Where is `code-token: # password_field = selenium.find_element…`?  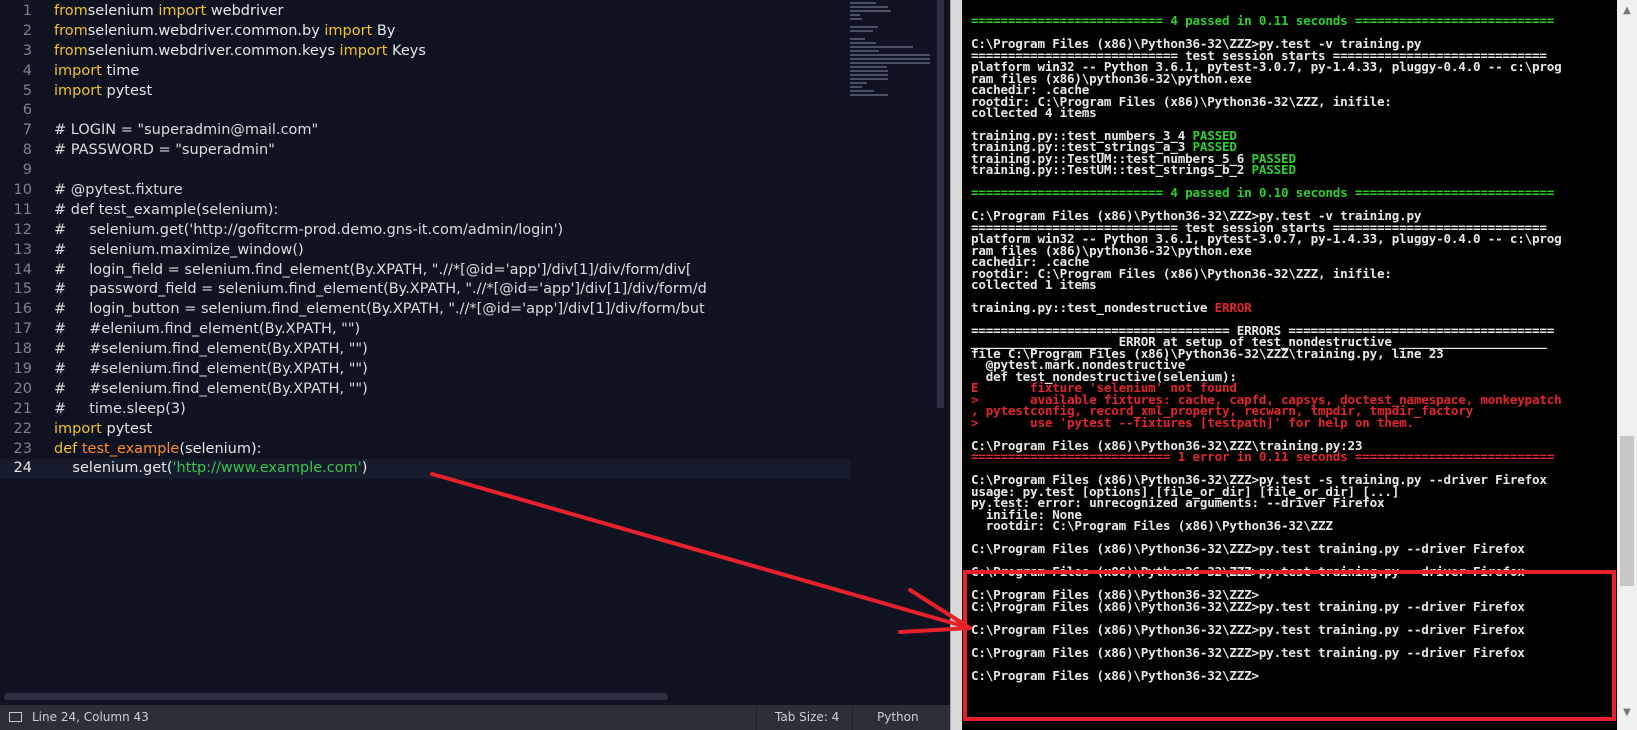 code-token: # password_field = selenium.find_element… is located at coordinates (380, 289).